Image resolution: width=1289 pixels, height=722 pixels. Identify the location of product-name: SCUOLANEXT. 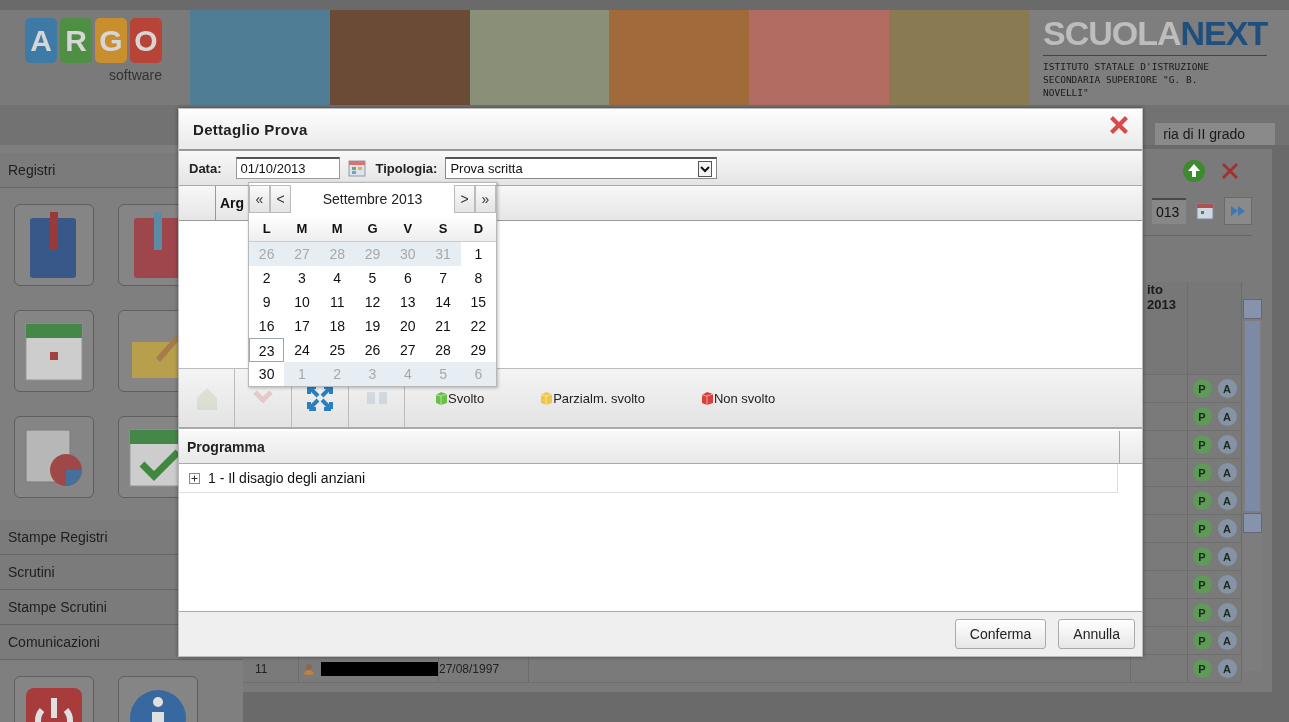
(1155, 35).